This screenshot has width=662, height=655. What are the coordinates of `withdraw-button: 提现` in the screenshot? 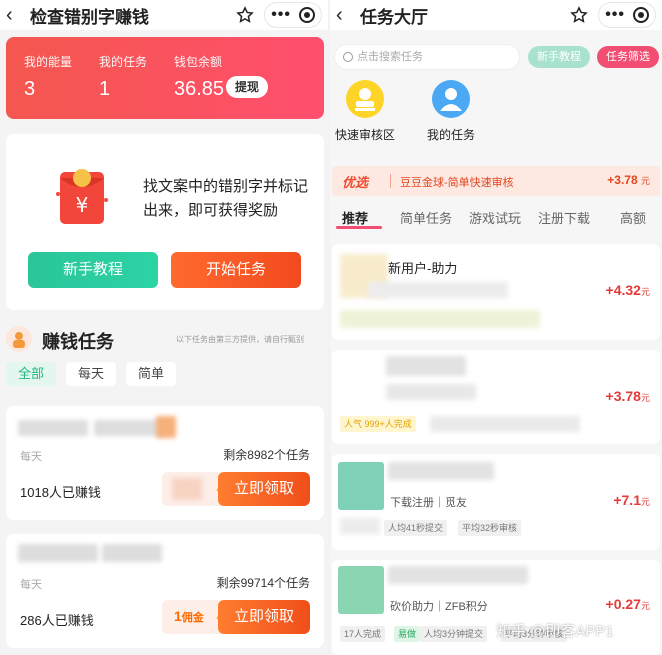 It's located at (247, 87).